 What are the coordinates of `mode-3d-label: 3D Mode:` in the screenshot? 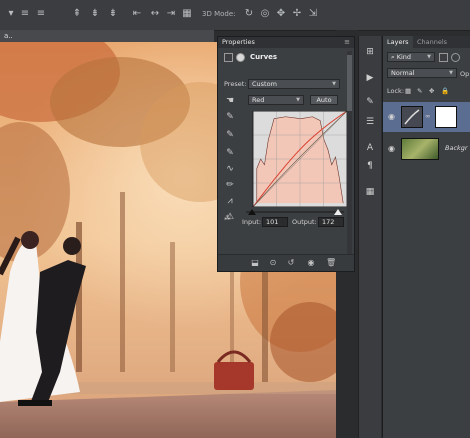 It's located at (219, 14).